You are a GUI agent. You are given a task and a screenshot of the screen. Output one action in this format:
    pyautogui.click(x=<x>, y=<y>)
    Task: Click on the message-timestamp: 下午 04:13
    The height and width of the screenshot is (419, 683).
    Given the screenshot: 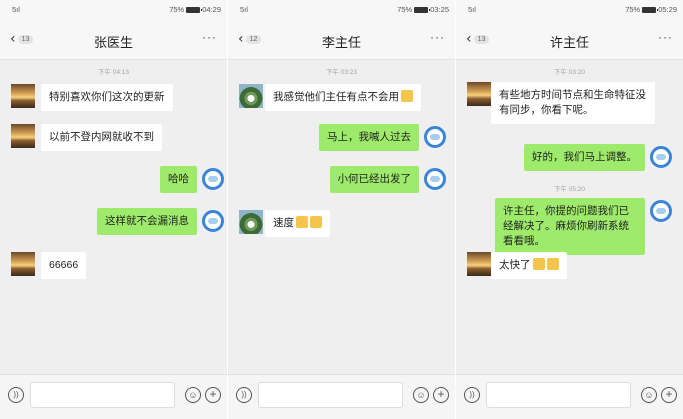 What is the action you would take?
    pyautogui.click(x=113, y=72)
    